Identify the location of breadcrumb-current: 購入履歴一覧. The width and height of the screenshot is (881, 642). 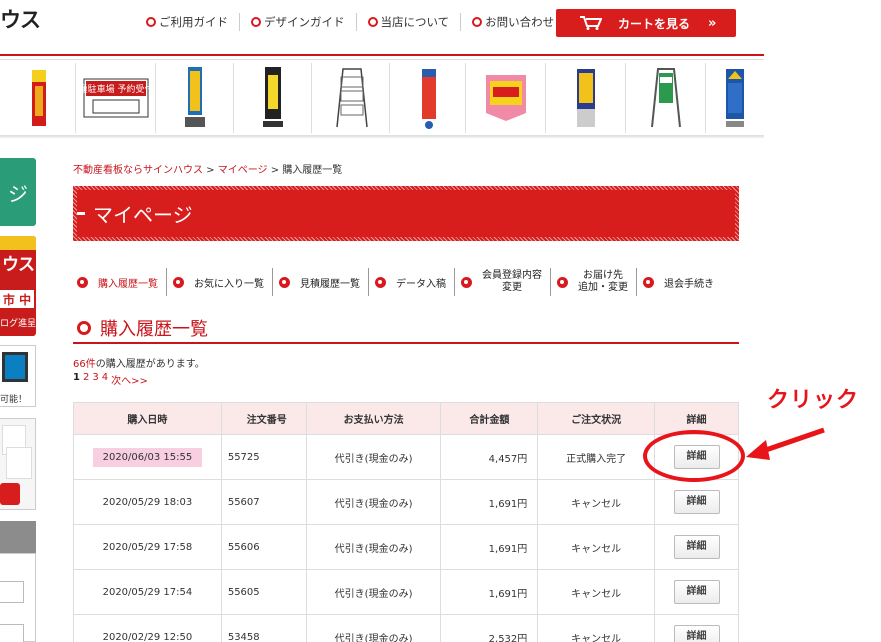
(312, 170).